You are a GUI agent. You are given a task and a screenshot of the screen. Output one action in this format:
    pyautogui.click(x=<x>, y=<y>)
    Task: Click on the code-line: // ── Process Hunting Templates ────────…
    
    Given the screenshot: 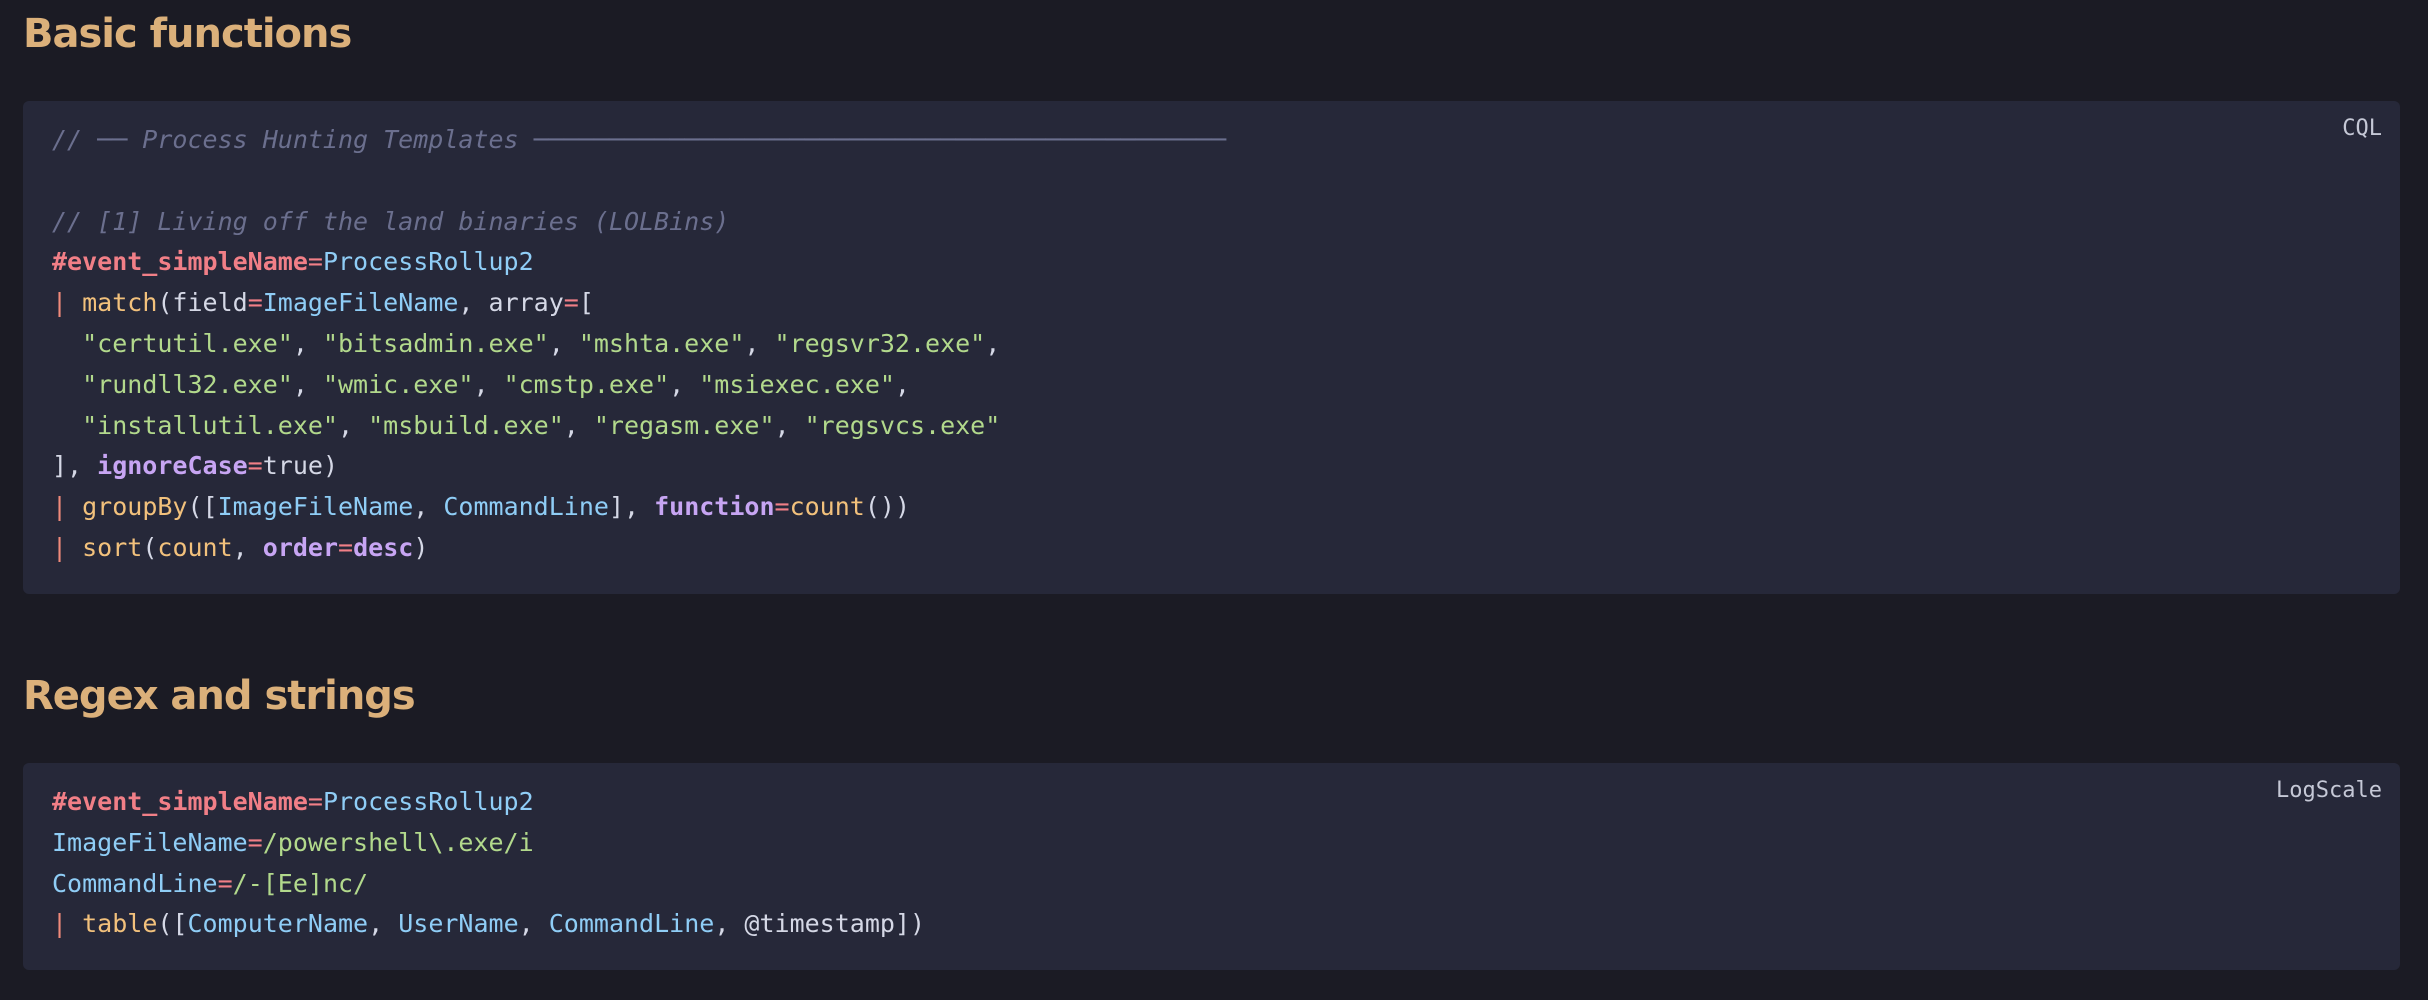 What is the action you would take?
    pyautogui.click(x=639, y=139)
    